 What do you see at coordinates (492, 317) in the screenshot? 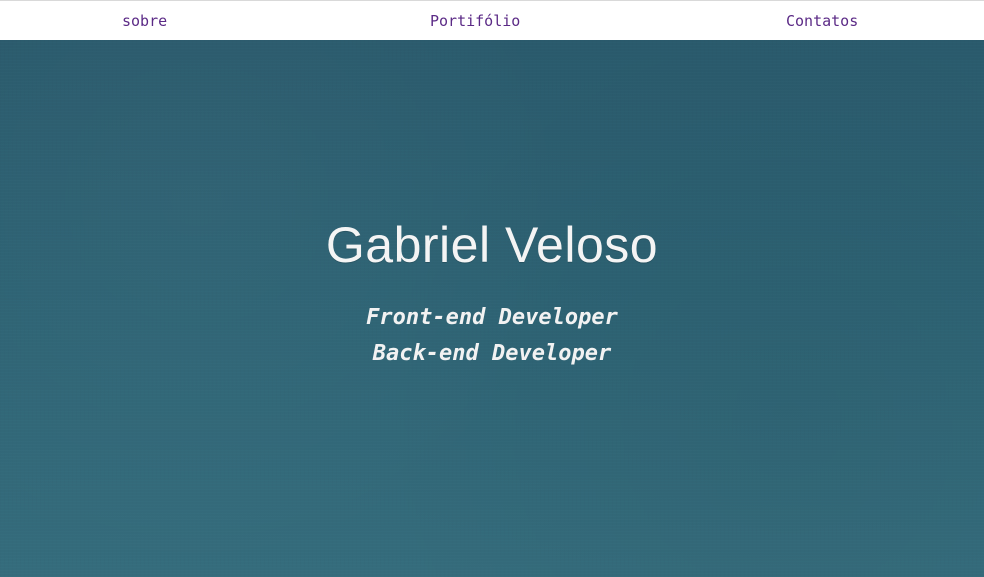
I see `role-front-end: Front-end Developer` at bounding box center [492, 317].